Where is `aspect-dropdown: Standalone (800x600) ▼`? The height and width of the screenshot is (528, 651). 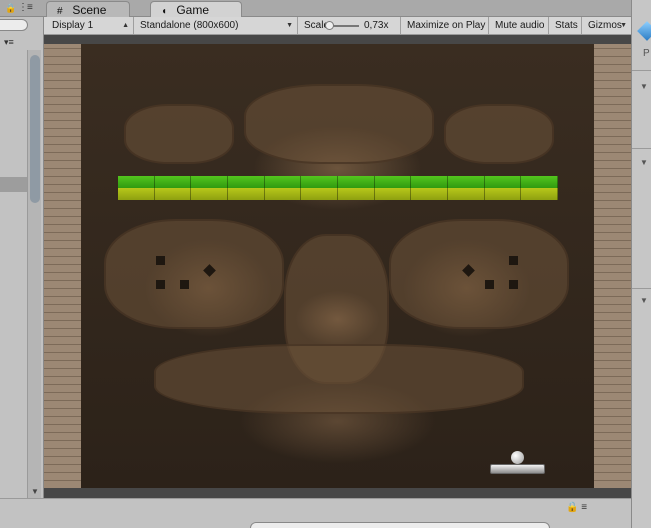 aspect-dropdown: Standalone (800x600) ▼ is located at coordinates (216, 25).